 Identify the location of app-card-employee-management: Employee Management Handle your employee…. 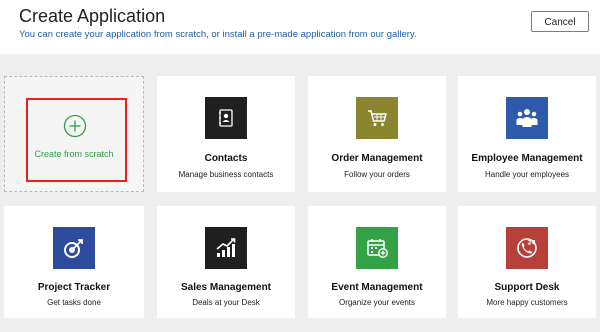
(527, 134).